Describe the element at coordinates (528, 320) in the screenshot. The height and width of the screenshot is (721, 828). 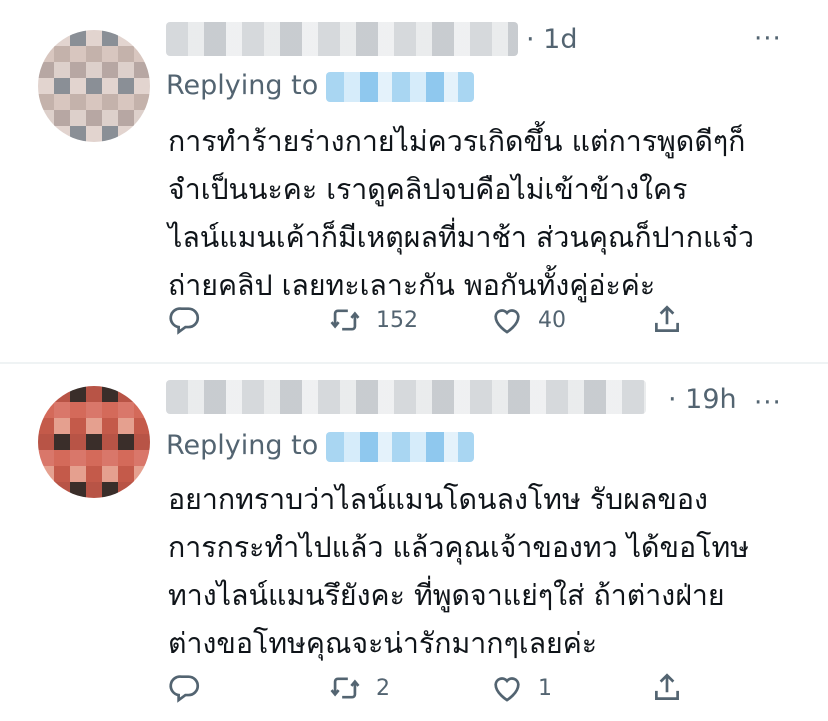
I see `like-button: 40` at that location.